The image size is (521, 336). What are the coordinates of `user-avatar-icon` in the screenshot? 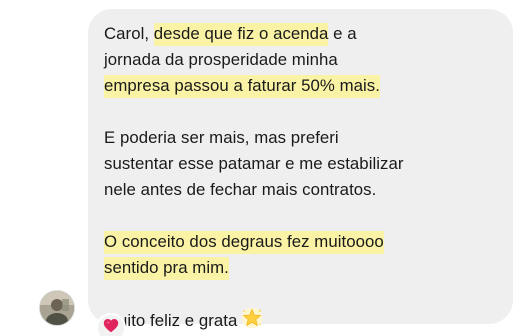 It's located at (57, 308).